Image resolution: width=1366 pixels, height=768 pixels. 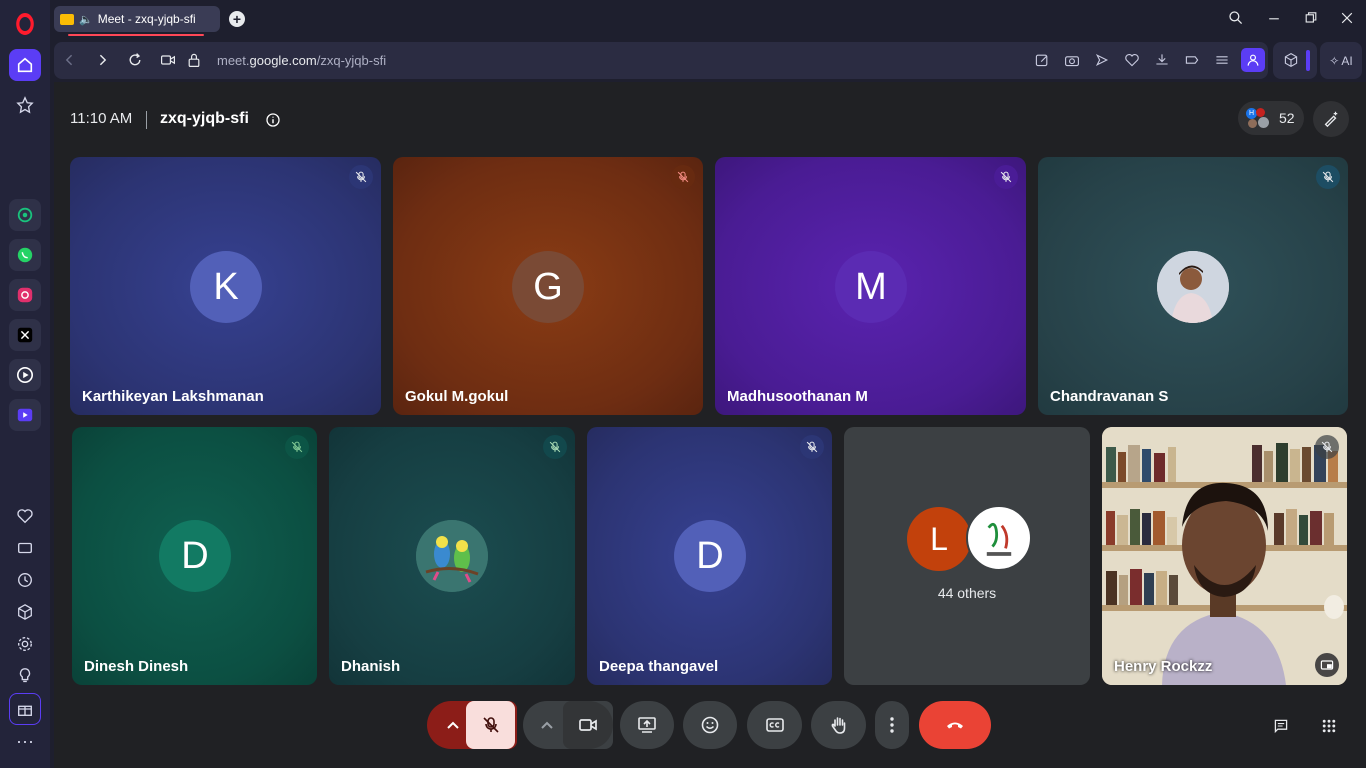 What do you see at coordinates (1253, 60) in the screenshot?
I see `profile-icon` at bounding box center [1253, 60].